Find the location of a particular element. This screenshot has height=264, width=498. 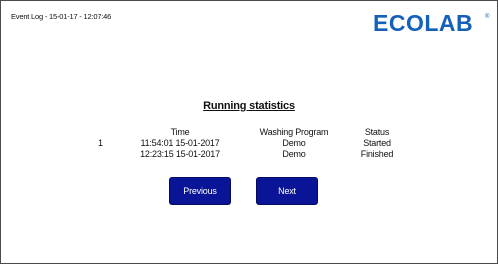

row-time: 12:23:15 15-01-2017 is located at coordinates (180, 154).